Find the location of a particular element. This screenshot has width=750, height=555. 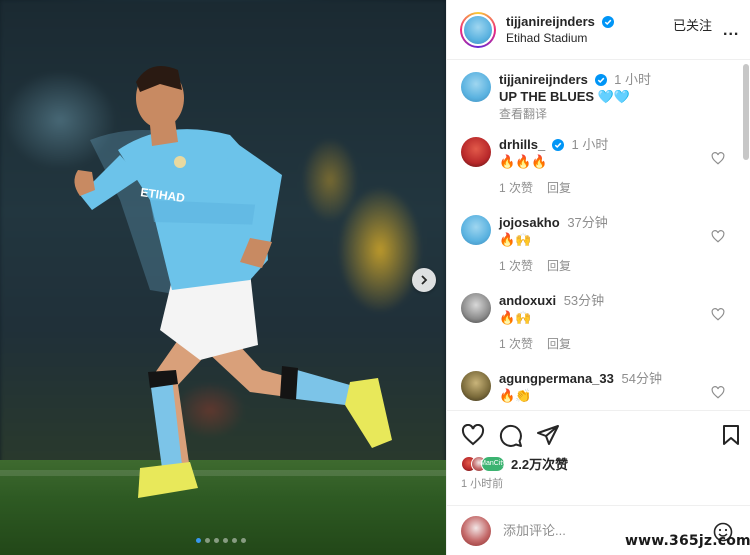

comment-time: 53分钟 is located at coordinates (584, 300).